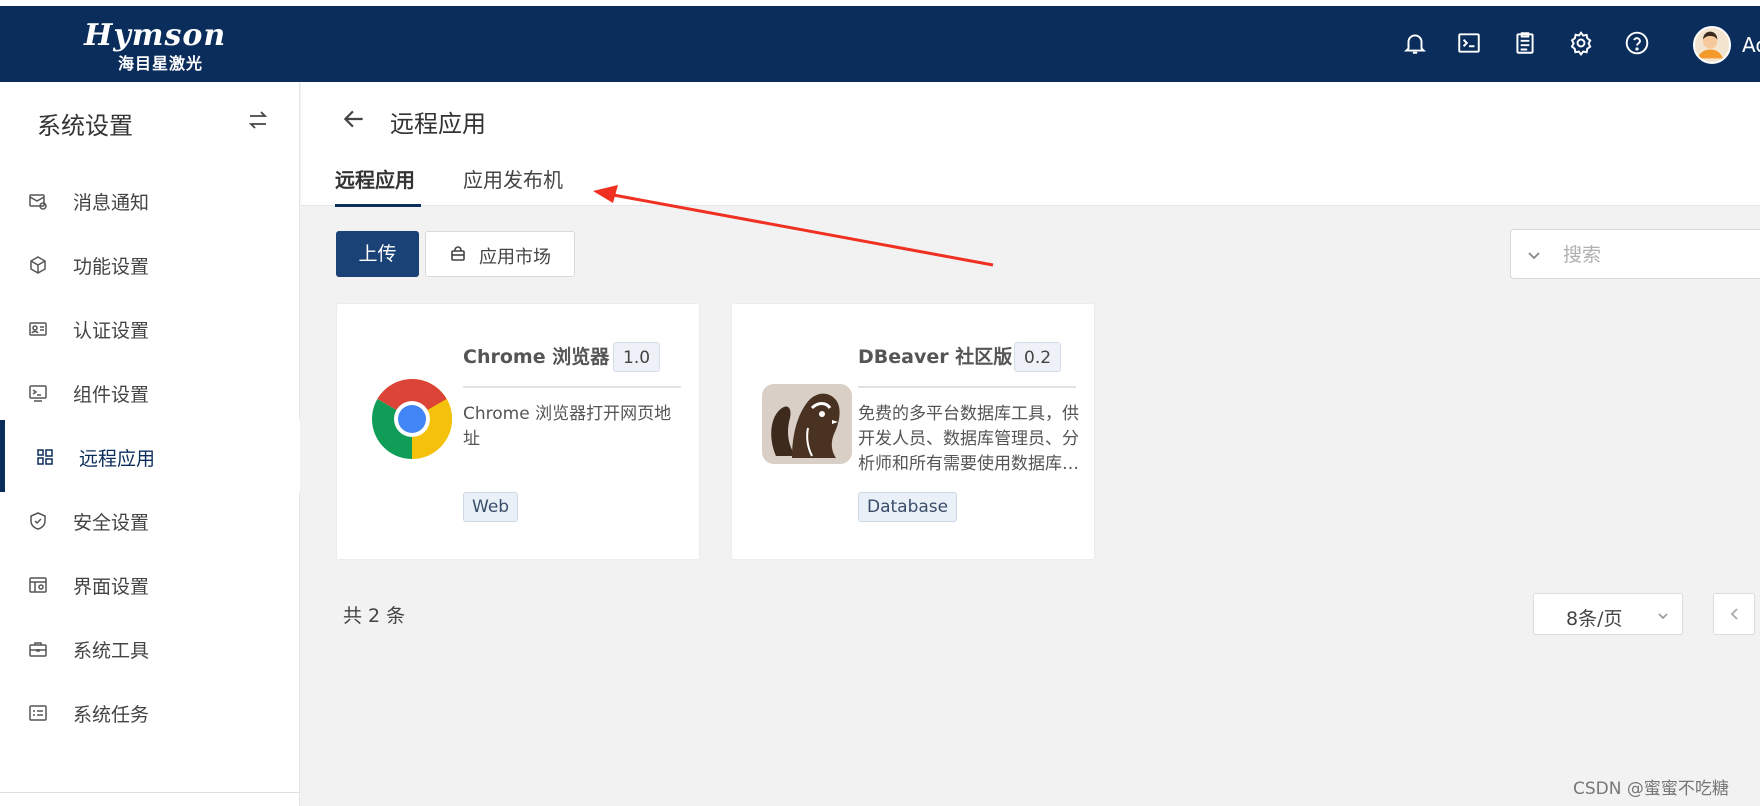  I want to click on sidebar-item-remote-apps: 远程应用, so click(150, 456).